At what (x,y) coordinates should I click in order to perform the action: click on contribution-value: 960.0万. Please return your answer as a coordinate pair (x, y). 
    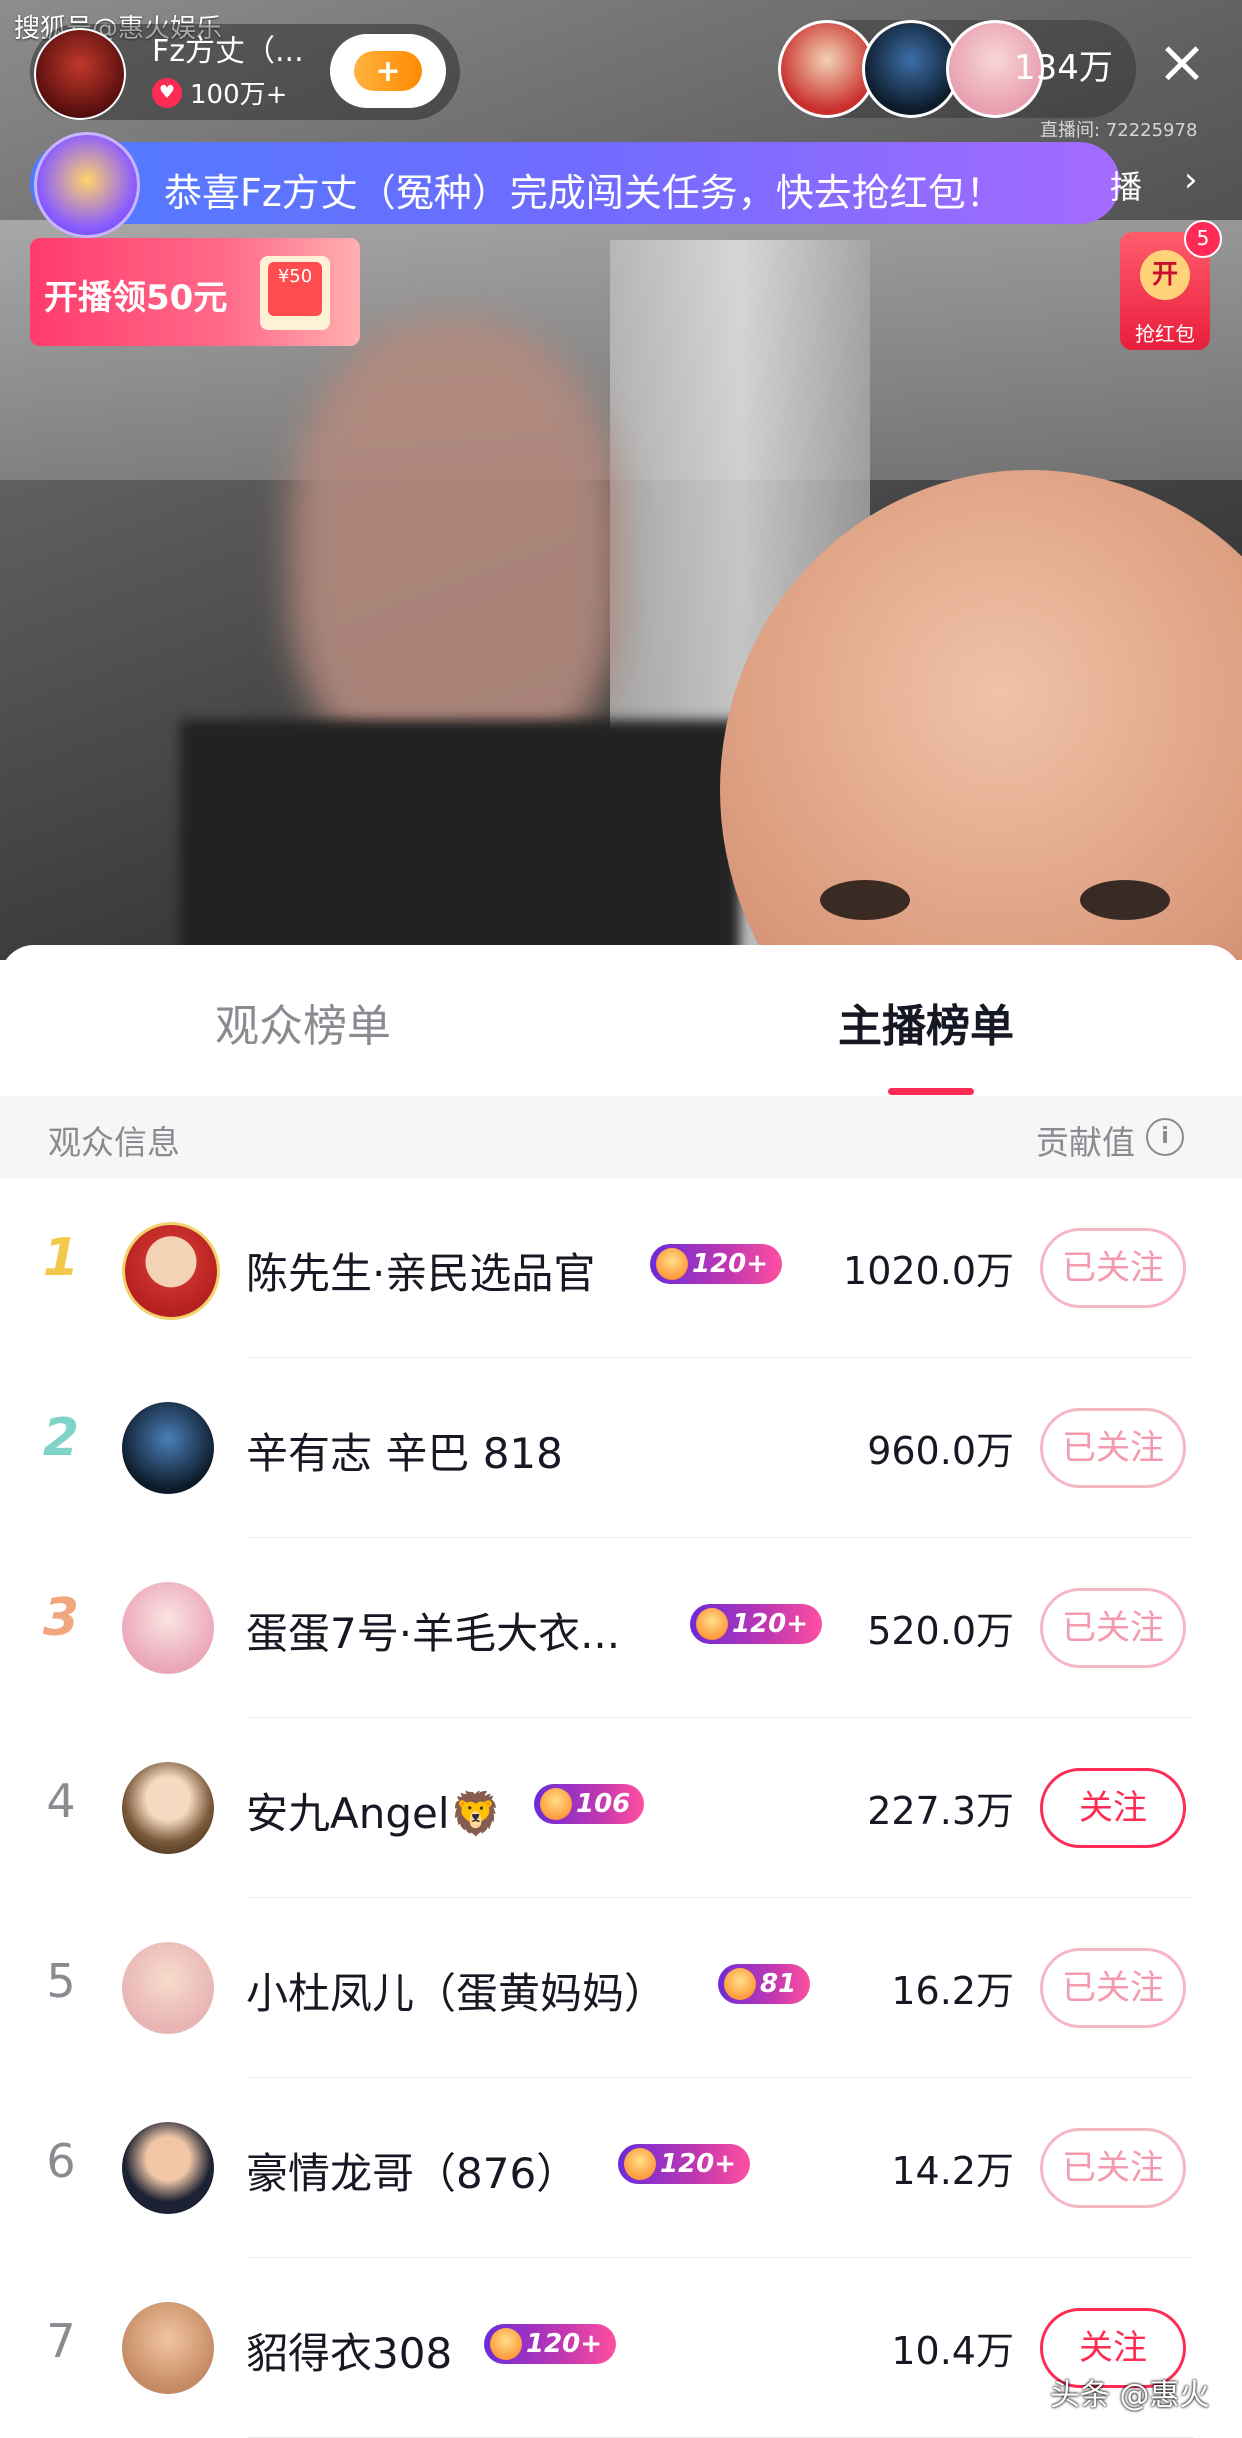
    Looking at the image, I should click on (940, 1447).